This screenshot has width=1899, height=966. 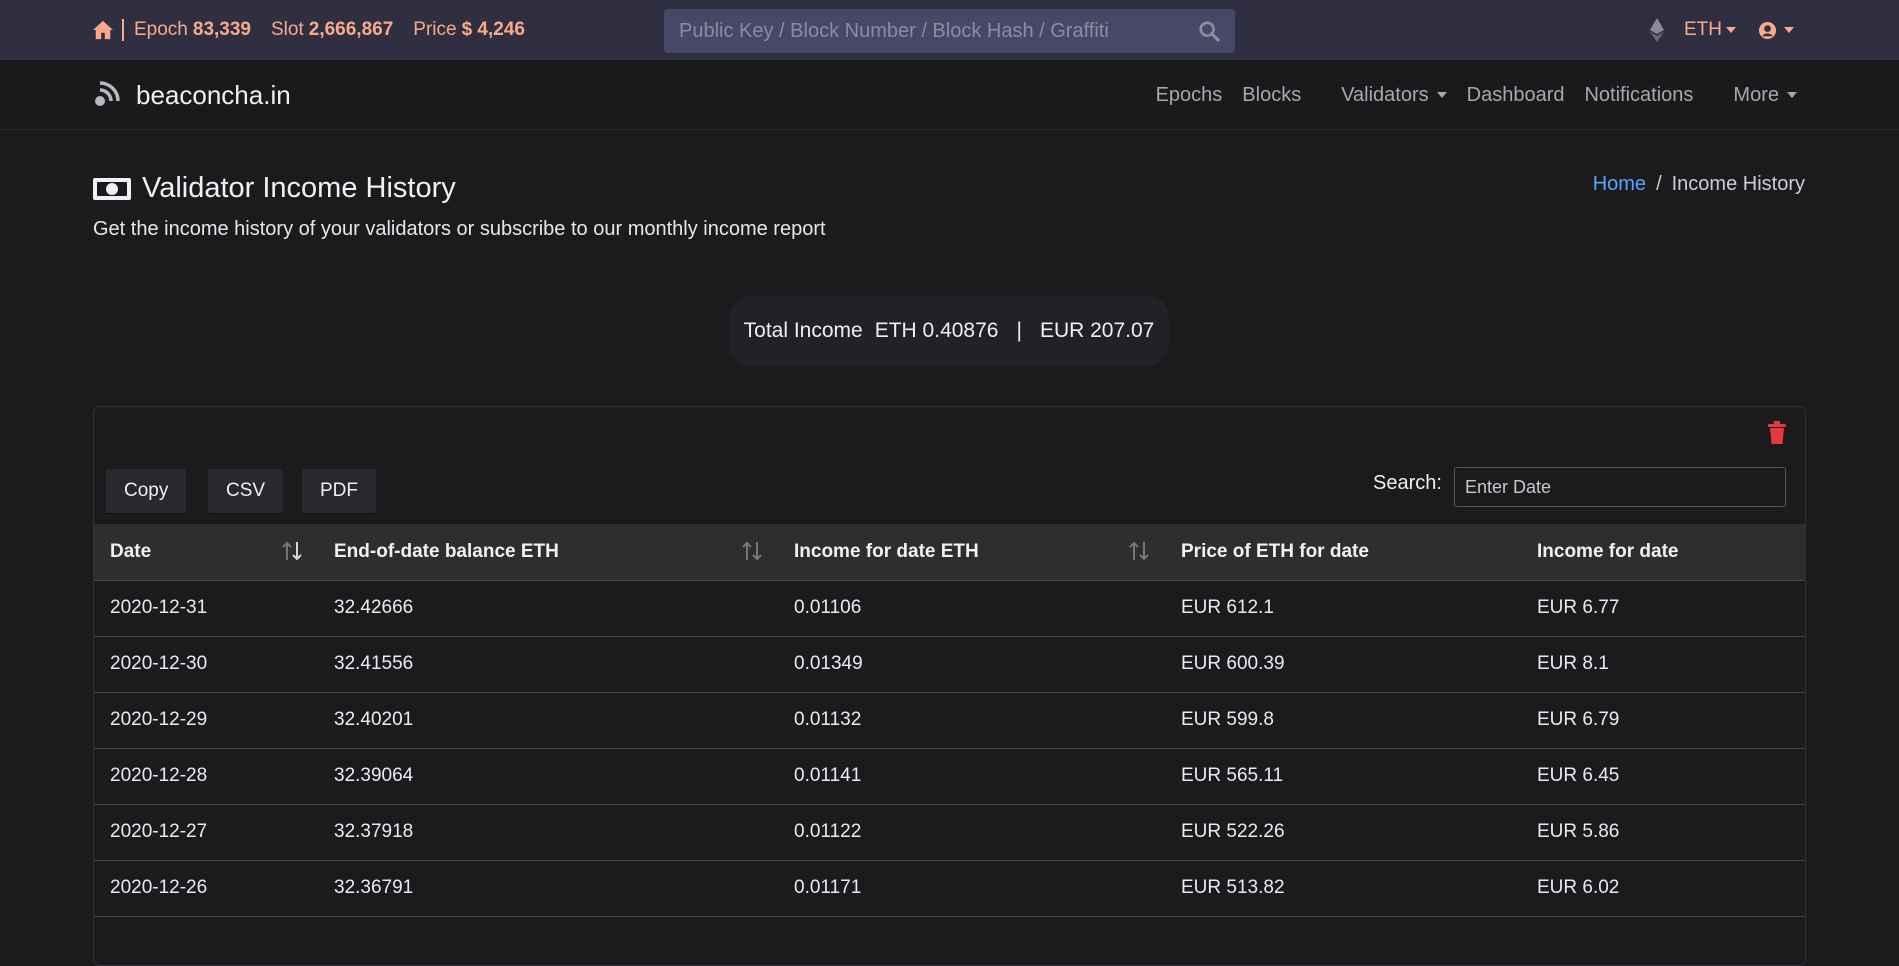 I want to click on page-title-text: Validator Income History, so click(x=299, y=188).